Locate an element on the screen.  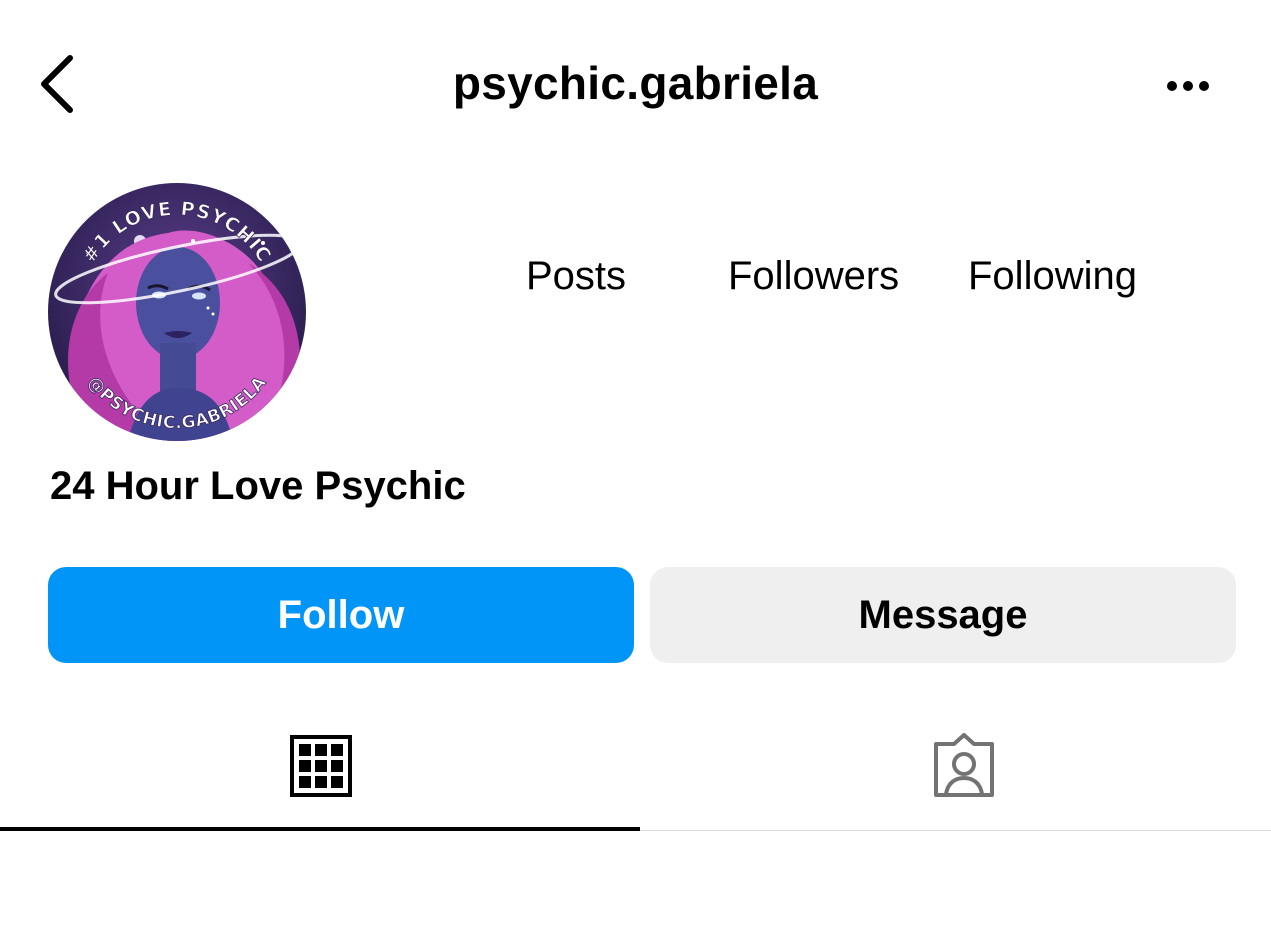
page-title: psychic.gabriela is located at coordinates (635, 83).